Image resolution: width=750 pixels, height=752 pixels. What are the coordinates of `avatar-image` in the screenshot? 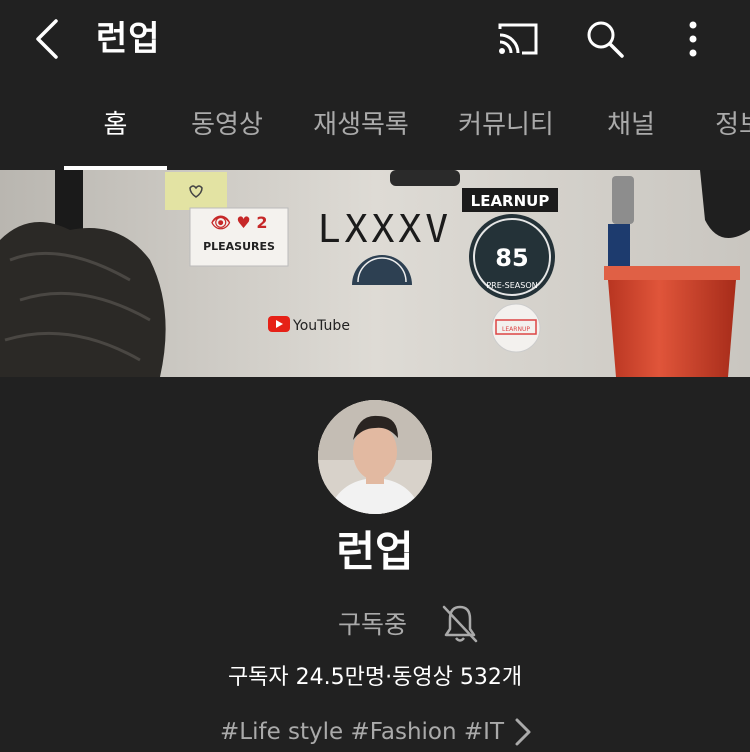 It's located at (375, 457).